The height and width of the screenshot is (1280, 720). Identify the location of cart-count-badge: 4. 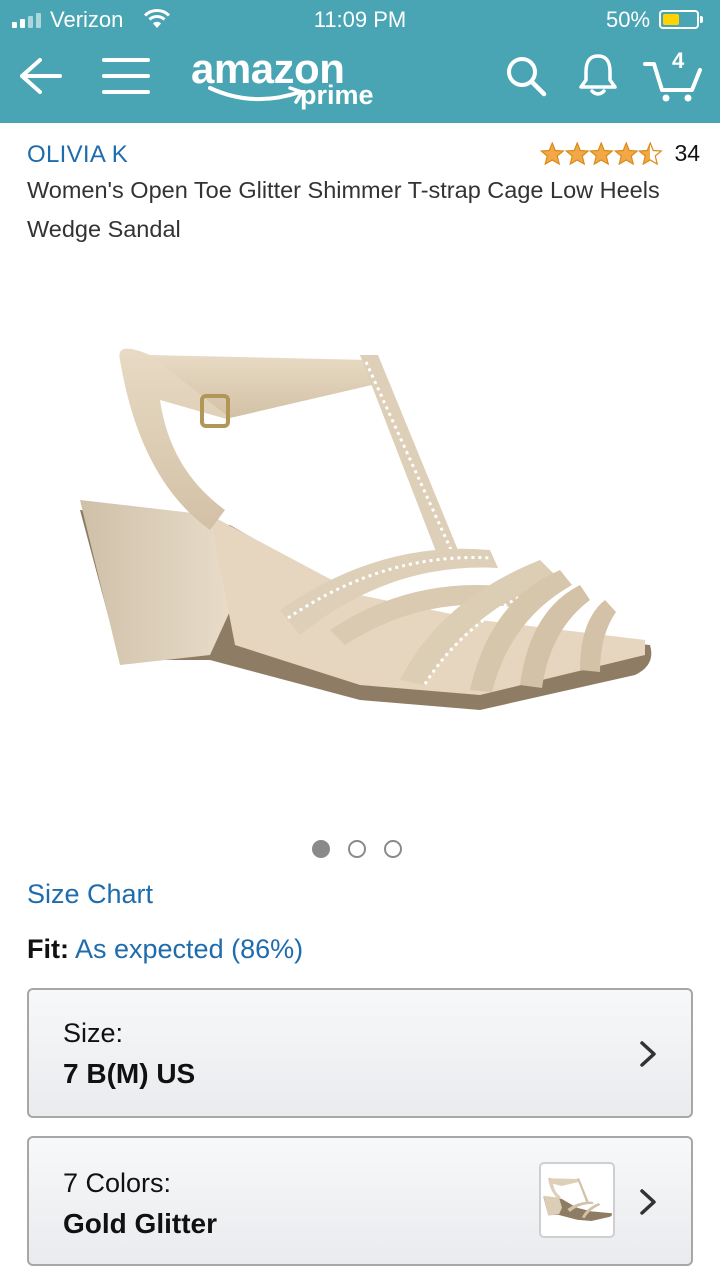
(678, 60).